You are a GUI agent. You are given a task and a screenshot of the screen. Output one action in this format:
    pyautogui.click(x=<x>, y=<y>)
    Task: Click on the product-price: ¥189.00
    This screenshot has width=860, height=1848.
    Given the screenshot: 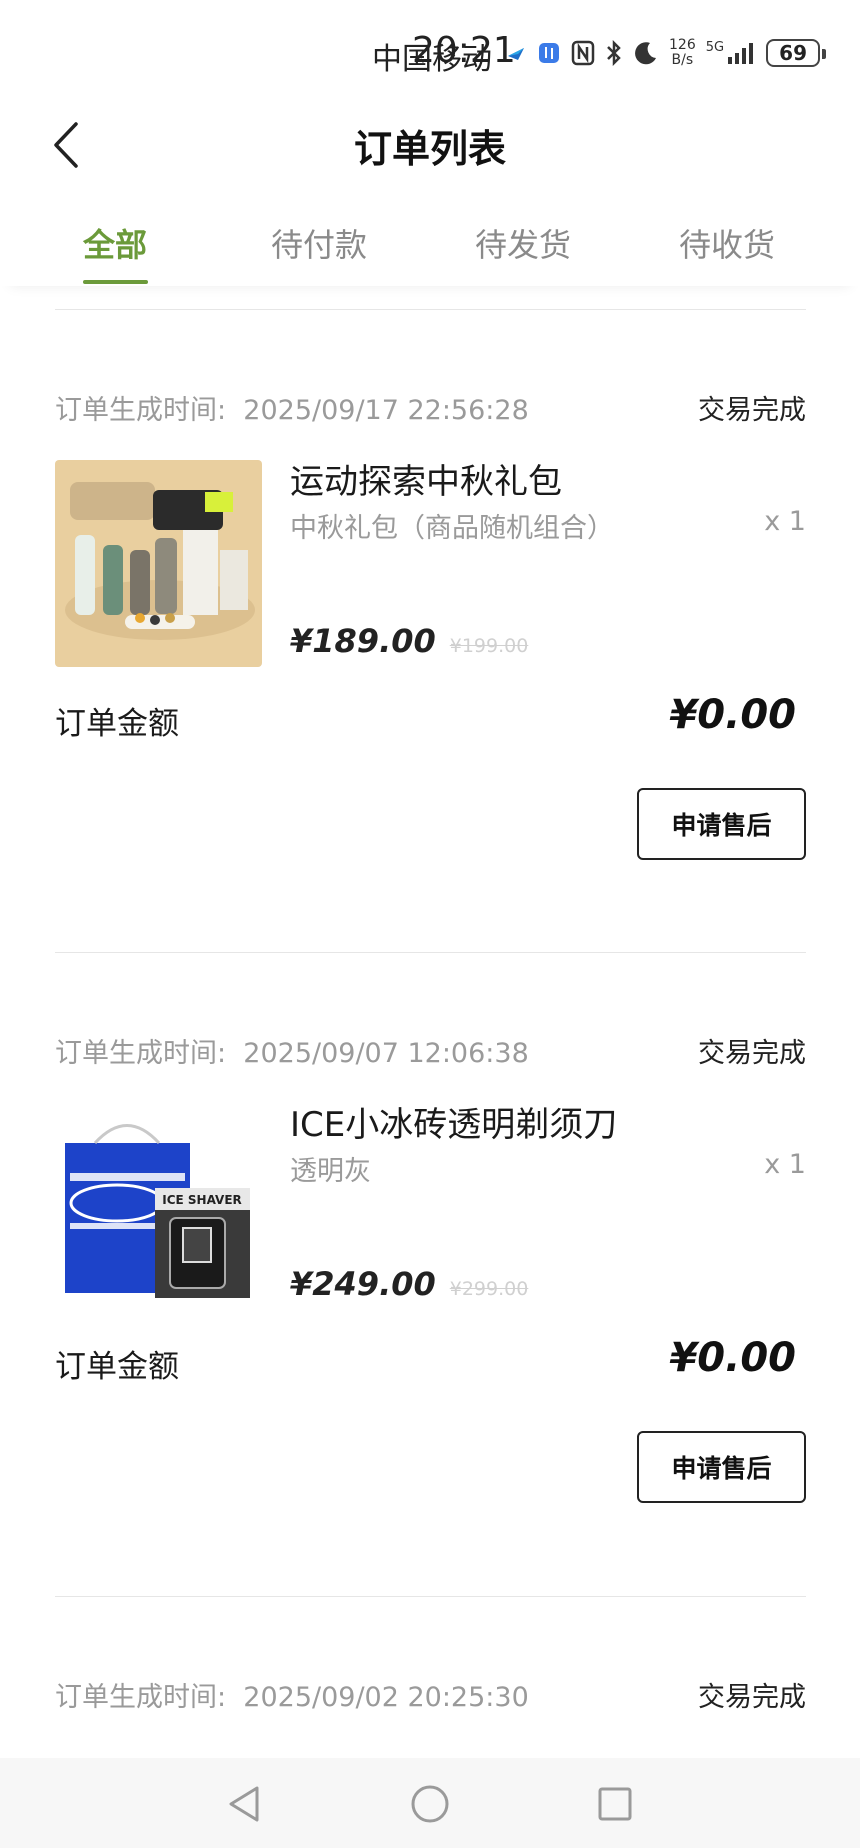 What is the action you would take?
    pyautogui.click(x=363, y=641)
    